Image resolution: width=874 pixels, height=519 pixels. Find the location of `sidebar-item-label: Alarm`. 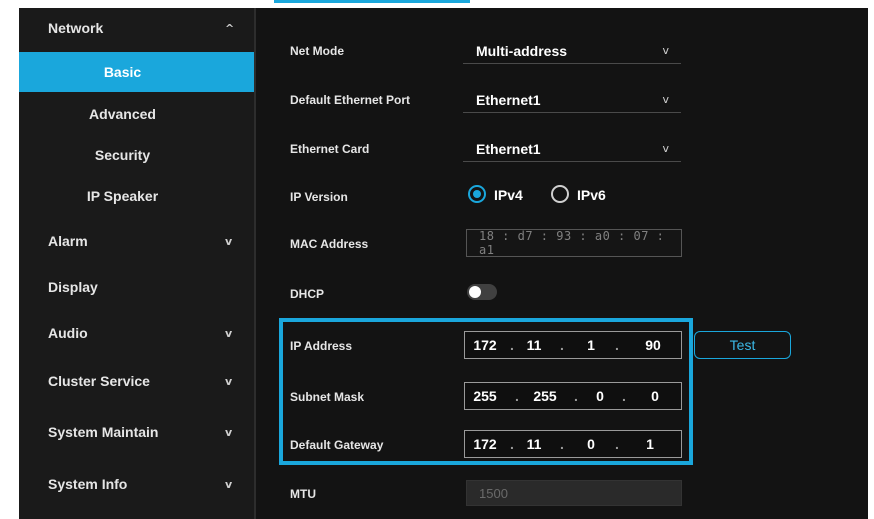

sidebar-item-label: Alarm is located at coordinates (68, 241).